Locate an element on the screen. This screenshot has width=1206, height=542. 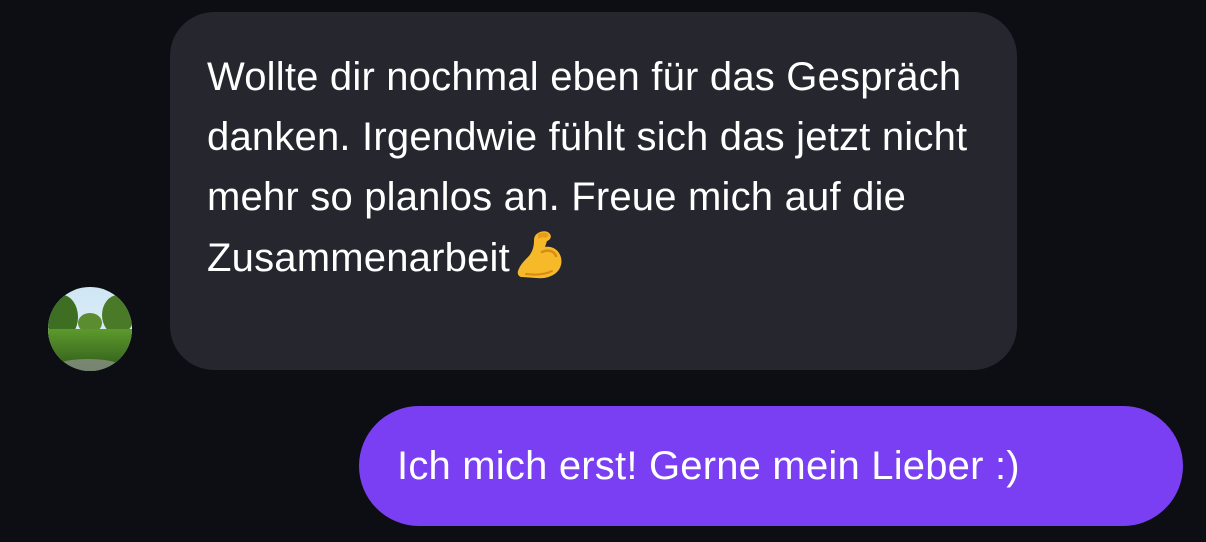
avatar is located at coordinates (90, 329).